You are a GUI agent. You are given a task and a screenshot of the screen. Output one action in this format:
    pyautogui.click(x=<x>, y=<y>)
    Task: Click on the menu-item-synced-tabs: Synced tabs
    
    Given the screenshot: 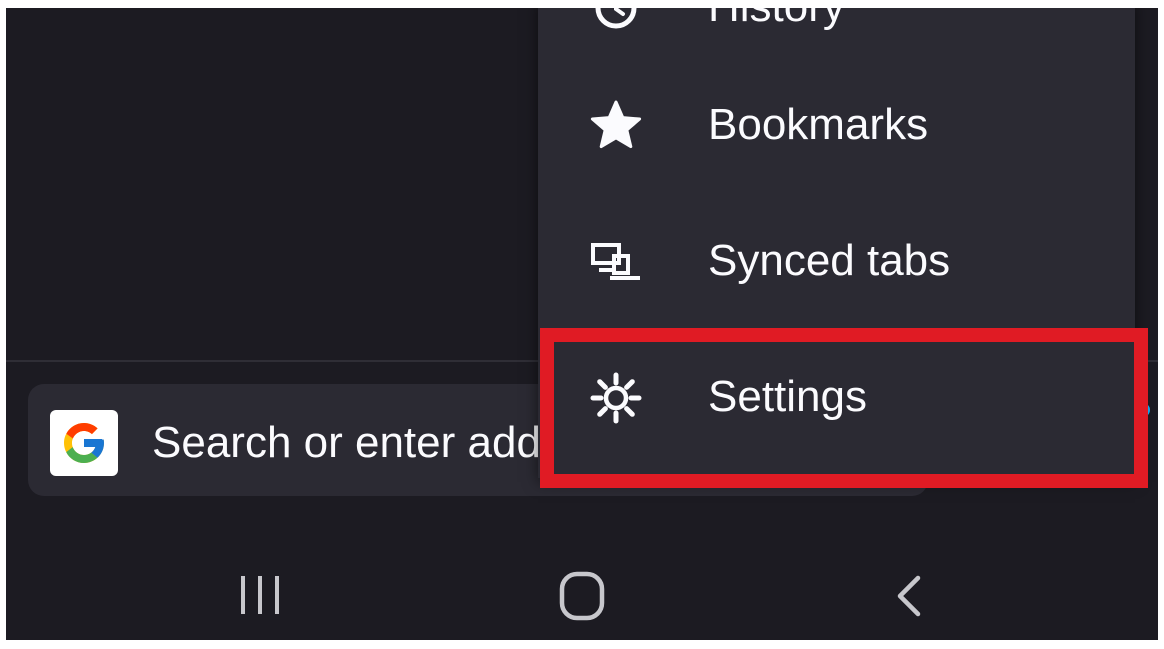 What is the action you would take?
    pyautogui.click(x=836, y=262)
    